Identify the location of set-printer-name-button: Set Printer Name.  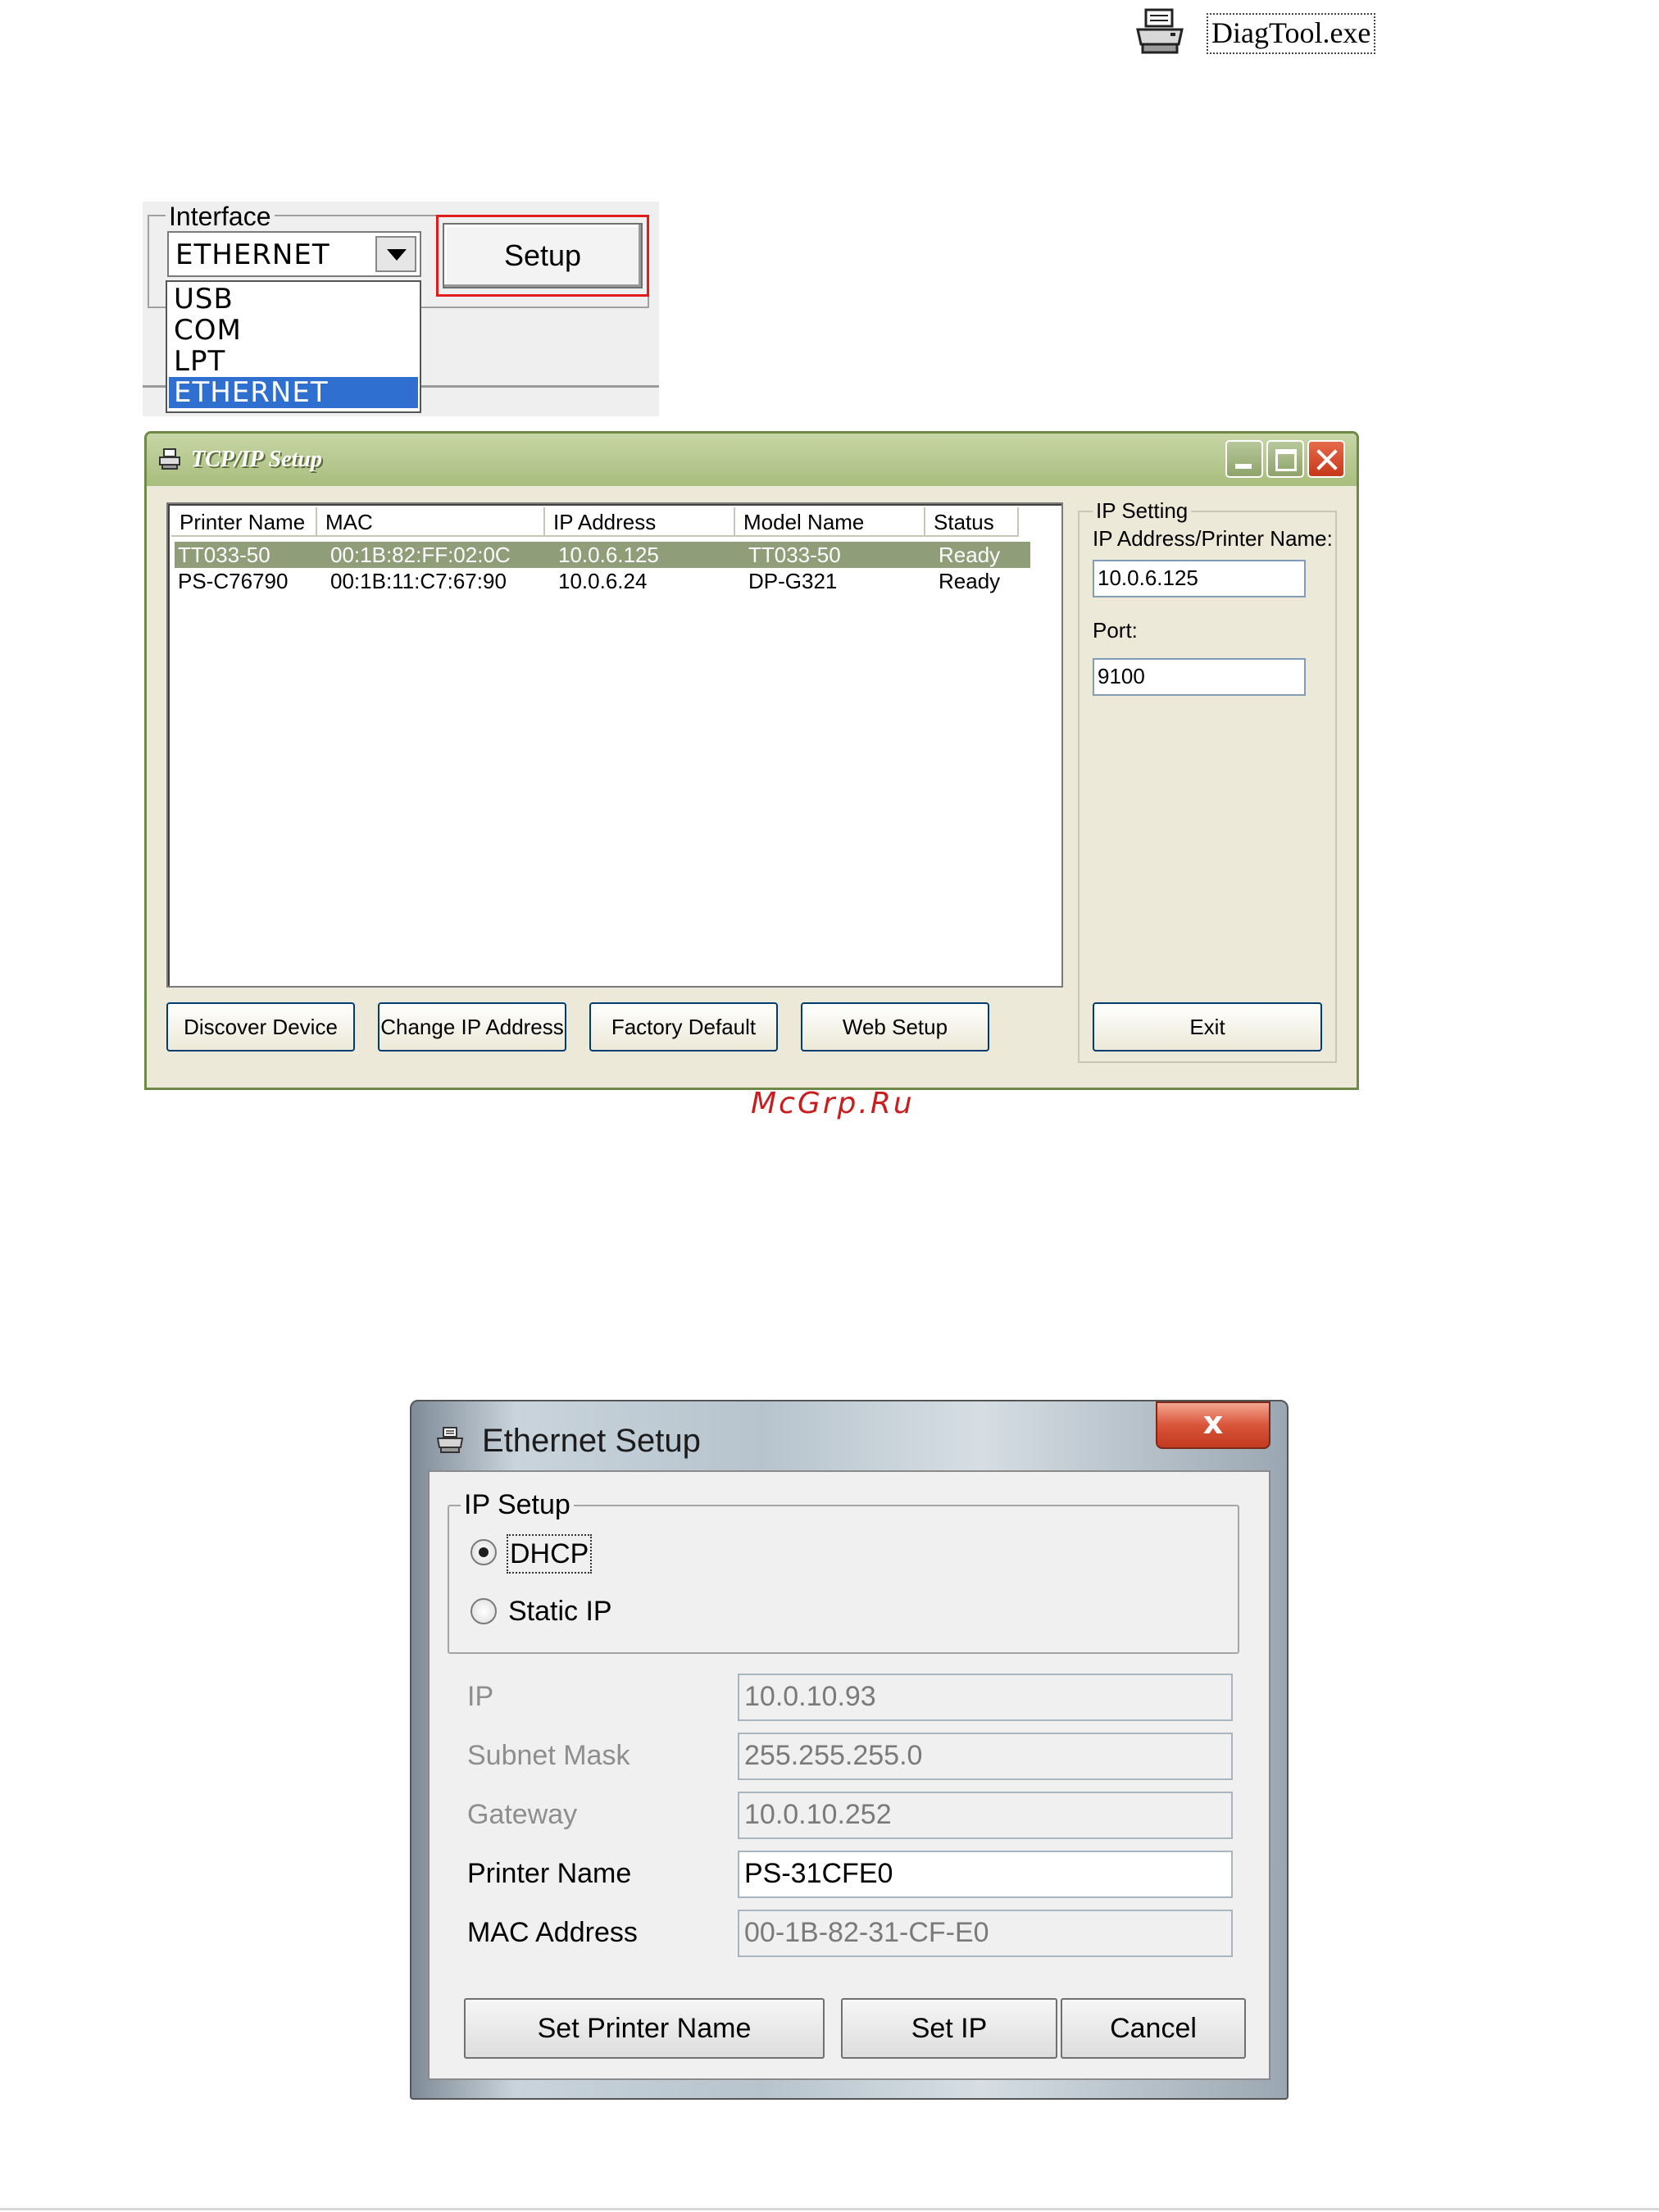
(644, 2028).